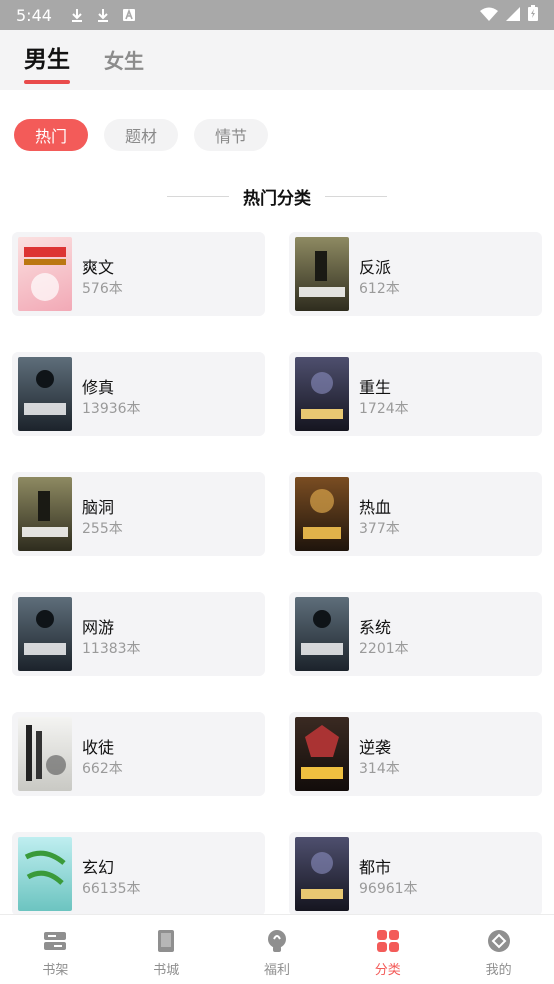 The width and height of the screenshot is (554, 984). What do you see at coordinates (138, 754) in the screenshot?
I see `category-card: 收徒 662本` at bounding box center [138, 754].